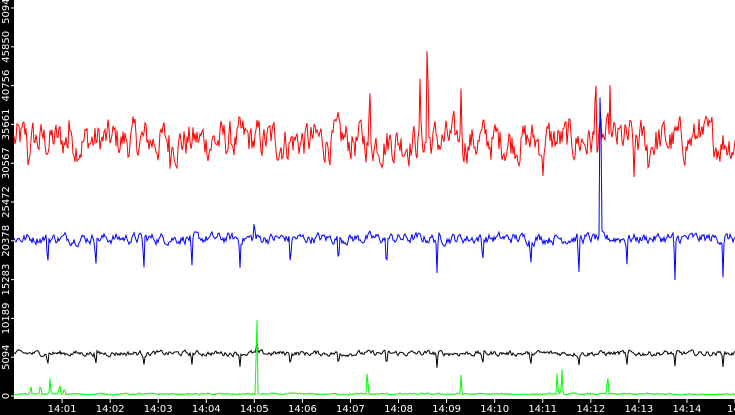 Image resolution: width=735 pixels, height=415 pixels. Describe the element at coordinates (6, 396) in the screenshot. I see `y-tick-label: 0` at that location.